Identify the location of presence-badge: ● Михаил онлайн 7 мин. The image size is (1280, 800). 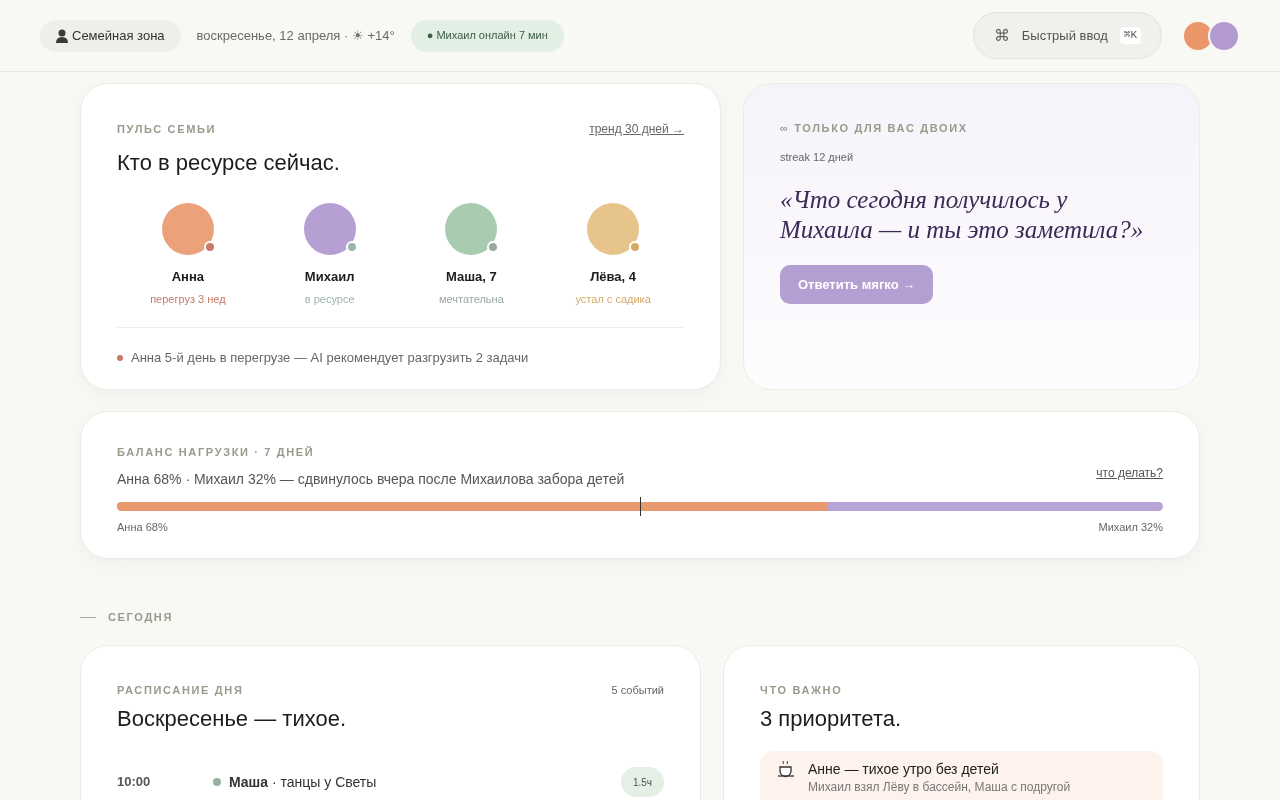
(487, 35).